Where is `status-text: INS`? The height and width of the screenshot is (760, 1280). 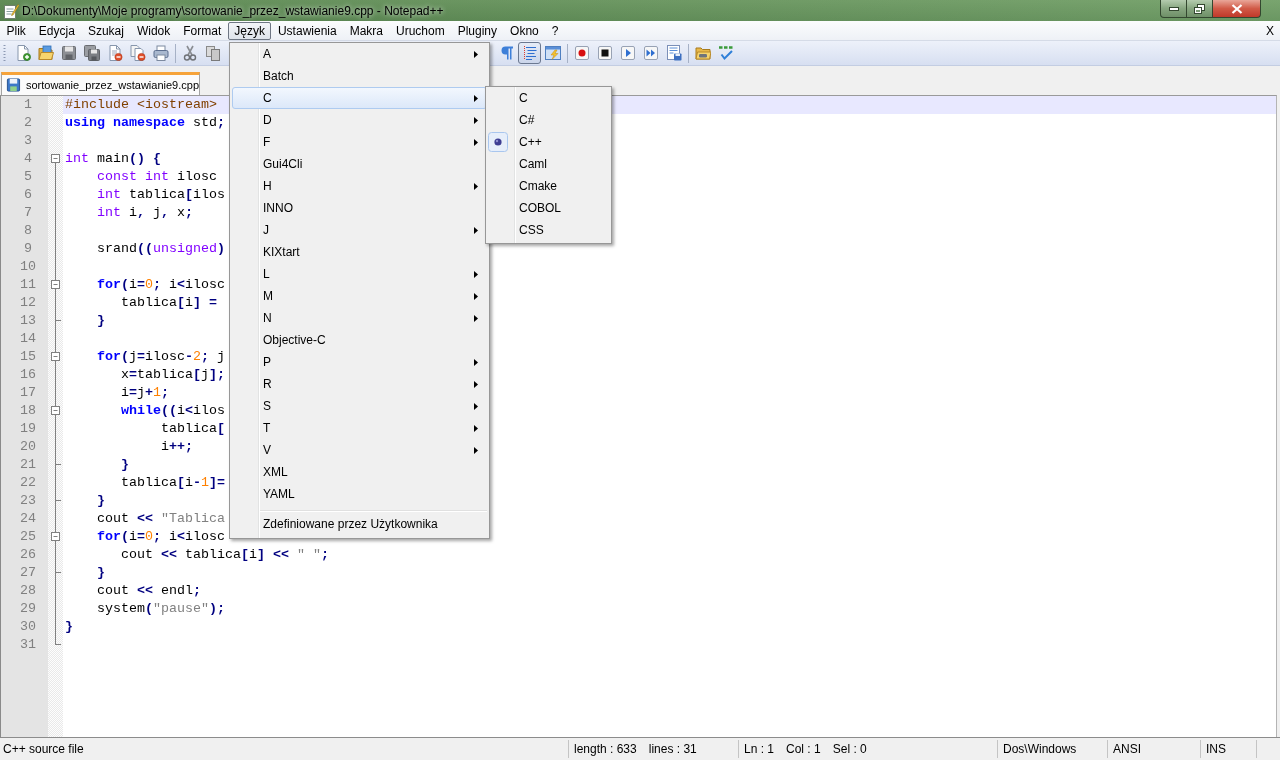 status-text: INS is located at coordinates (1216, 749).